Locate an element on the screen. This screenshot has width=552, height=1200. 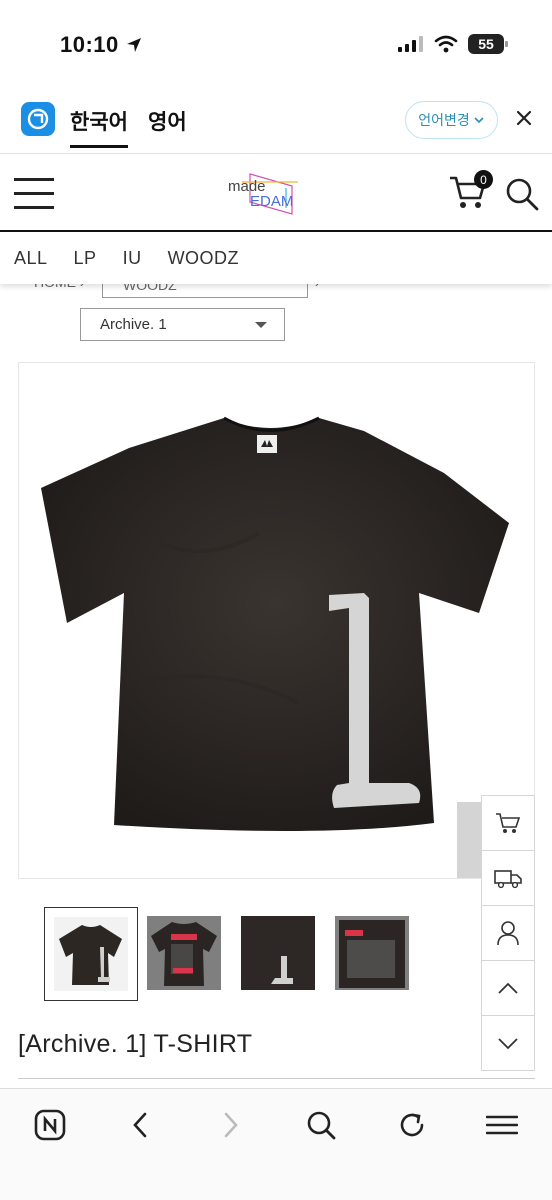
location-arrow-icon is located at coordinates (133, 45).